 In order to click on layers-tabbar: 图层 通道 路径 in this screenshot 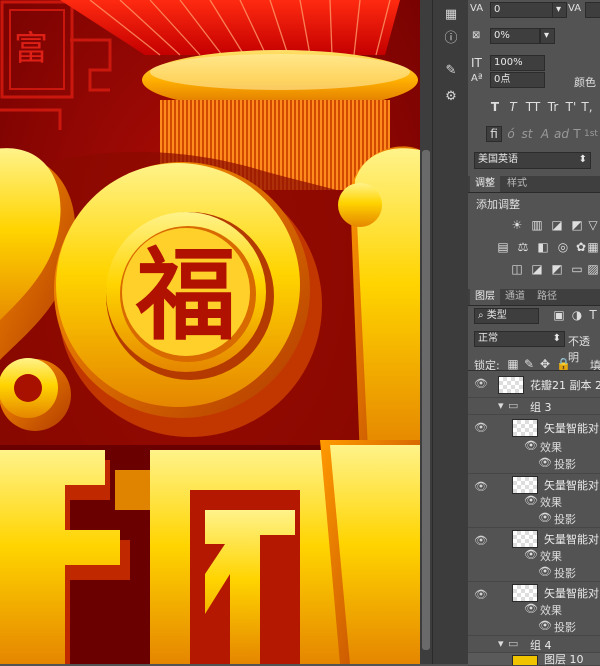, I will do `click(534, 297)`.